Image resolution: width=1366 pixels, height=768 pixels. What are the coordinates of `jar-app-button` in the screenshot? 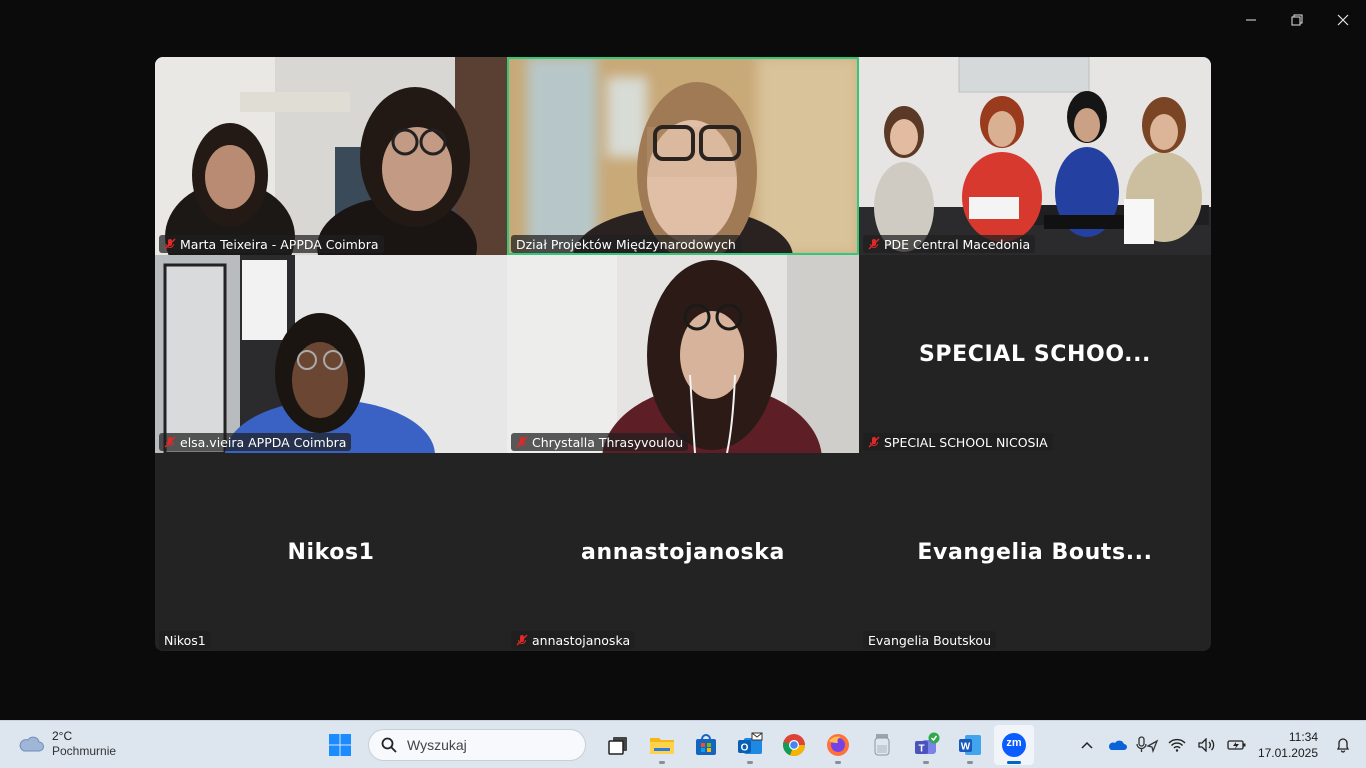 It's located at (882, 745).